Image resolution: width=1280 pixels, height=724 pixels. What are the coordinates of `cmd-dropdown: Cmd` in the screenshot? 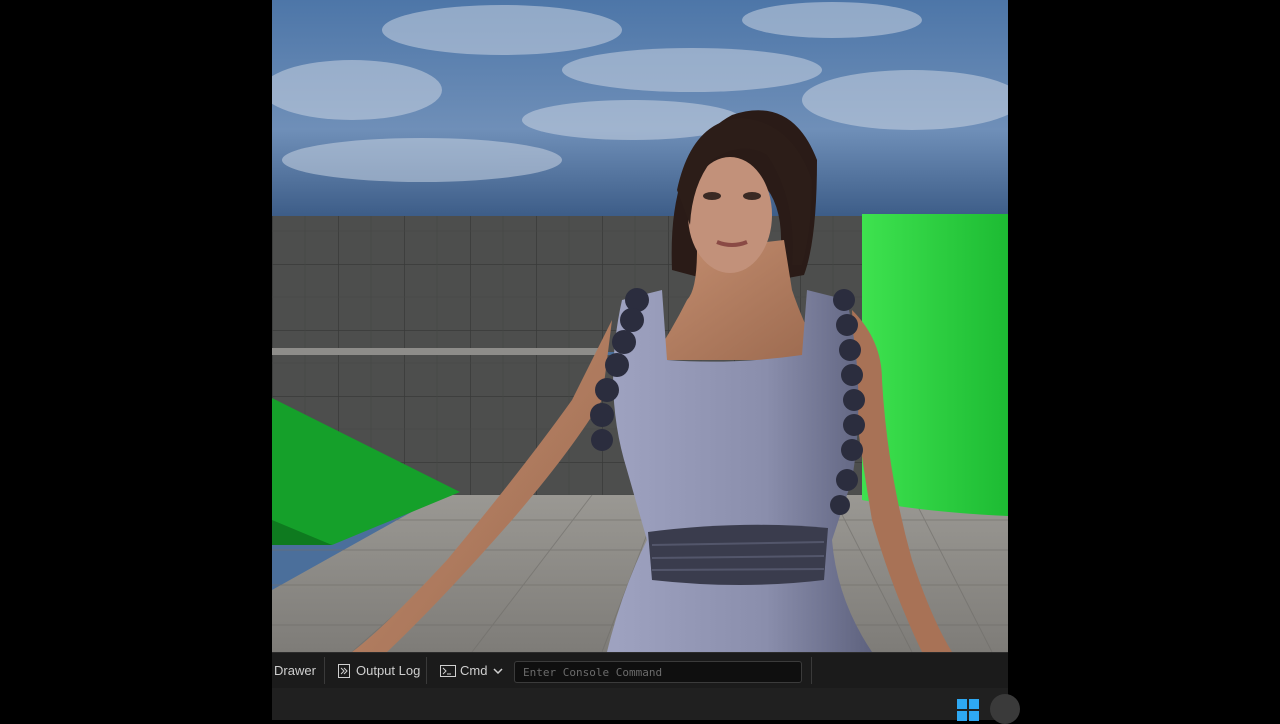 It's located at (471, 670).